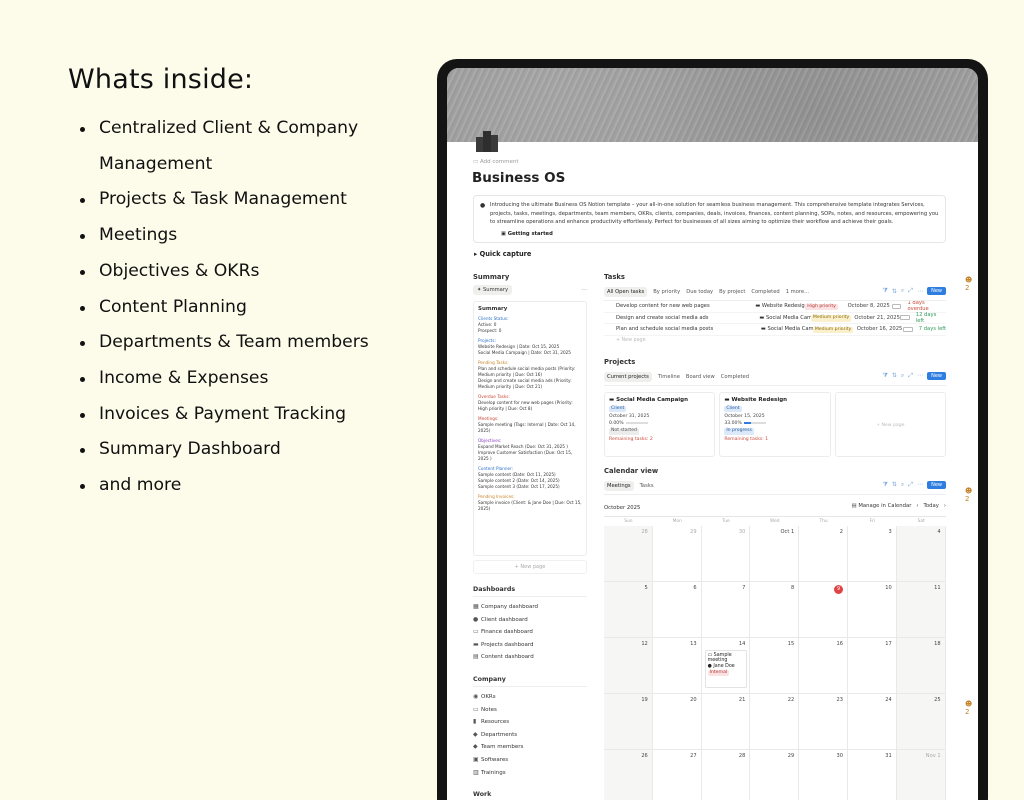 This screenshot has width=1024, height=800. Describe the element at coordinates (726, 721) in the screenshot. I see `calendar-day: 21` at that location.